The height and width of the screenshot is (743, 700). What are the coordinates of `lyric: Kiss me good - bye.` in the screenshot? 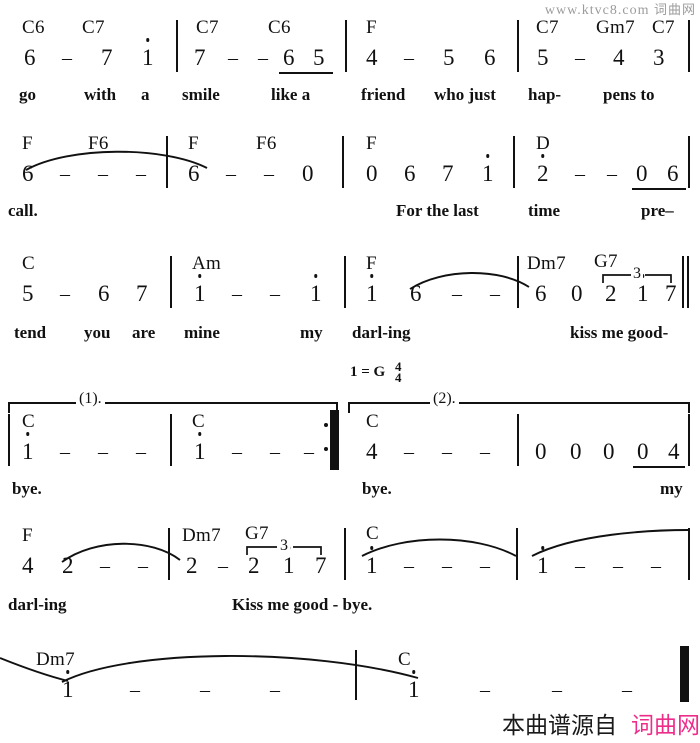 It's located at (302, 604).